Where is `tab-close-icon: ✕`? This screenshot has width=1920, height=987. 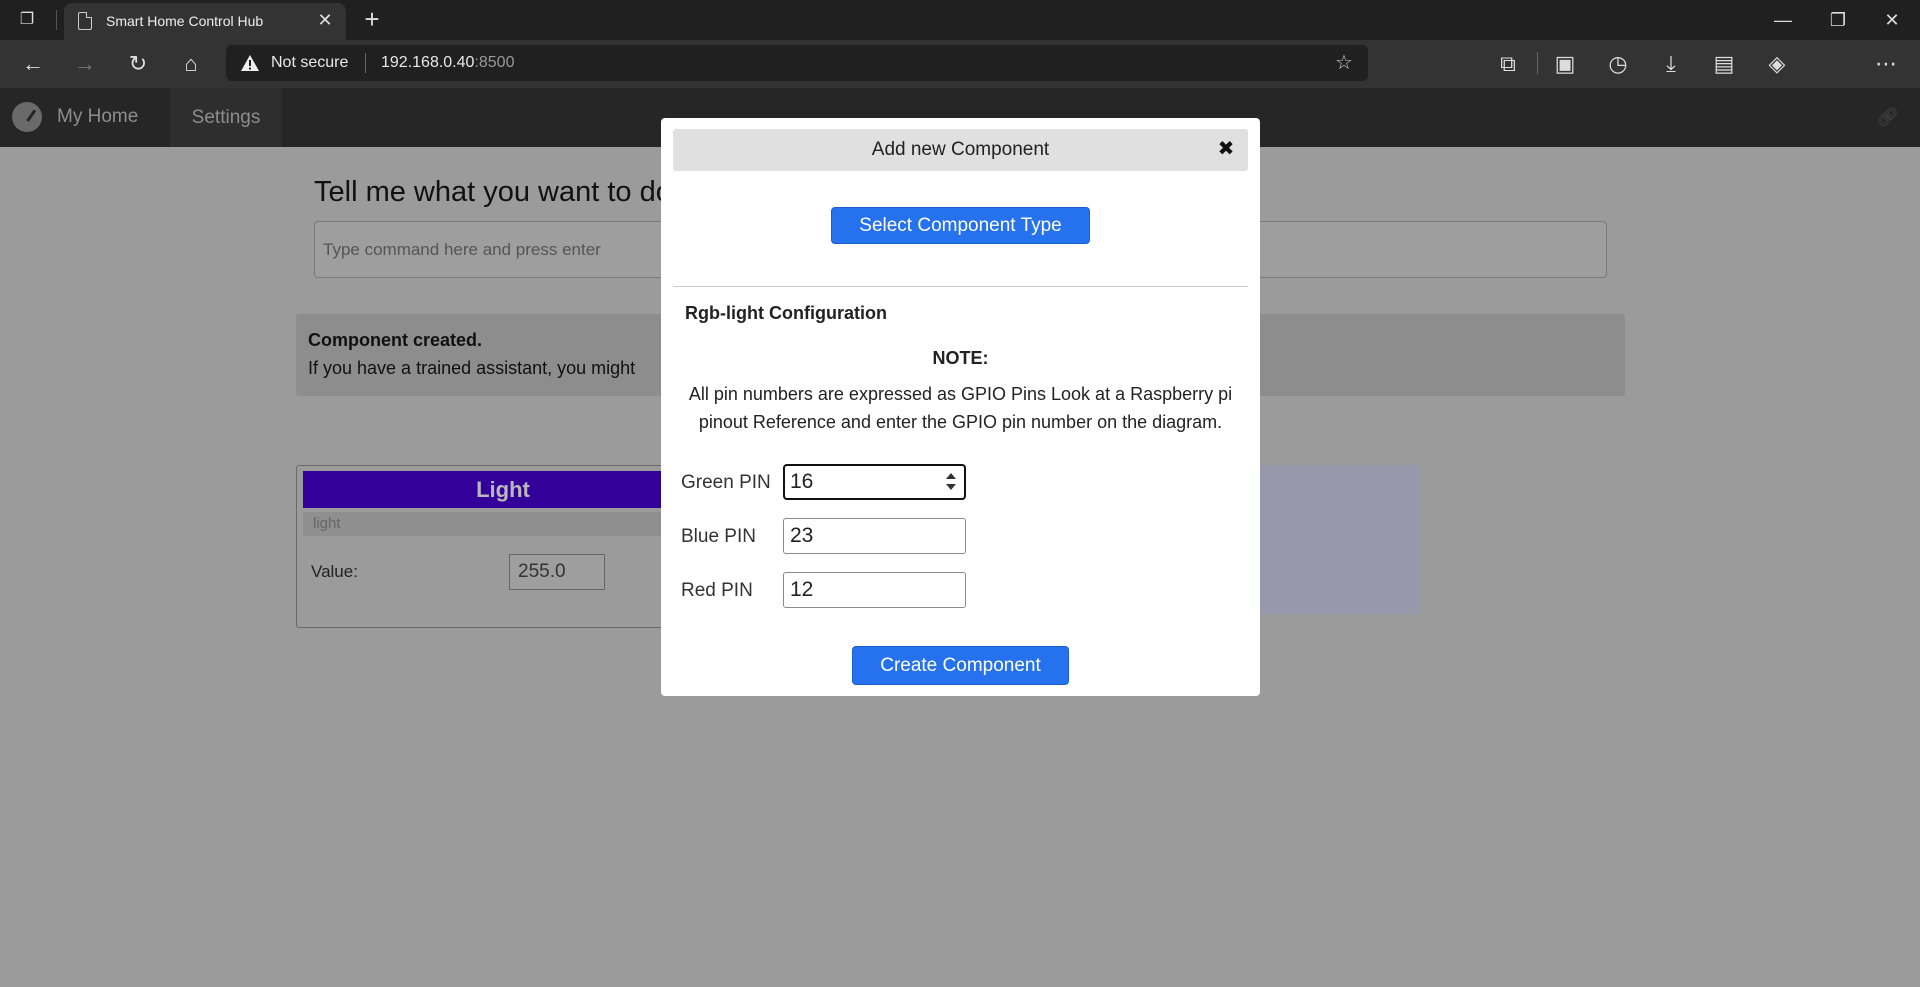
tab-close-icon: ✕ is located at coordinates (325, 20).